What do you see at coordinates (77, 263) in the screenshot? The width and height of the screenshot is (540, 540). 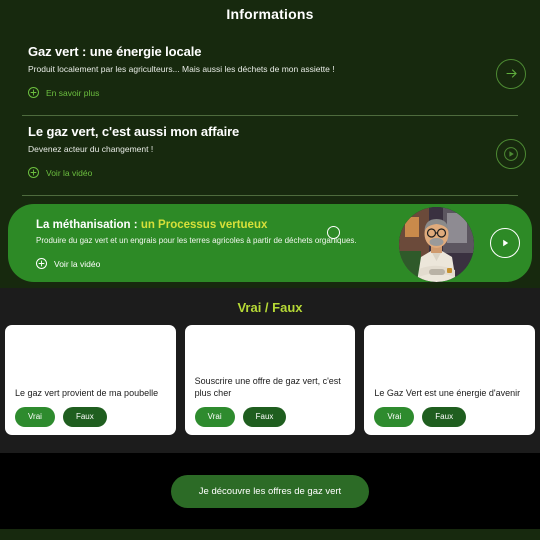 I see `featured-link-label: Voir la vidéo` at bounding box center [77, 263].